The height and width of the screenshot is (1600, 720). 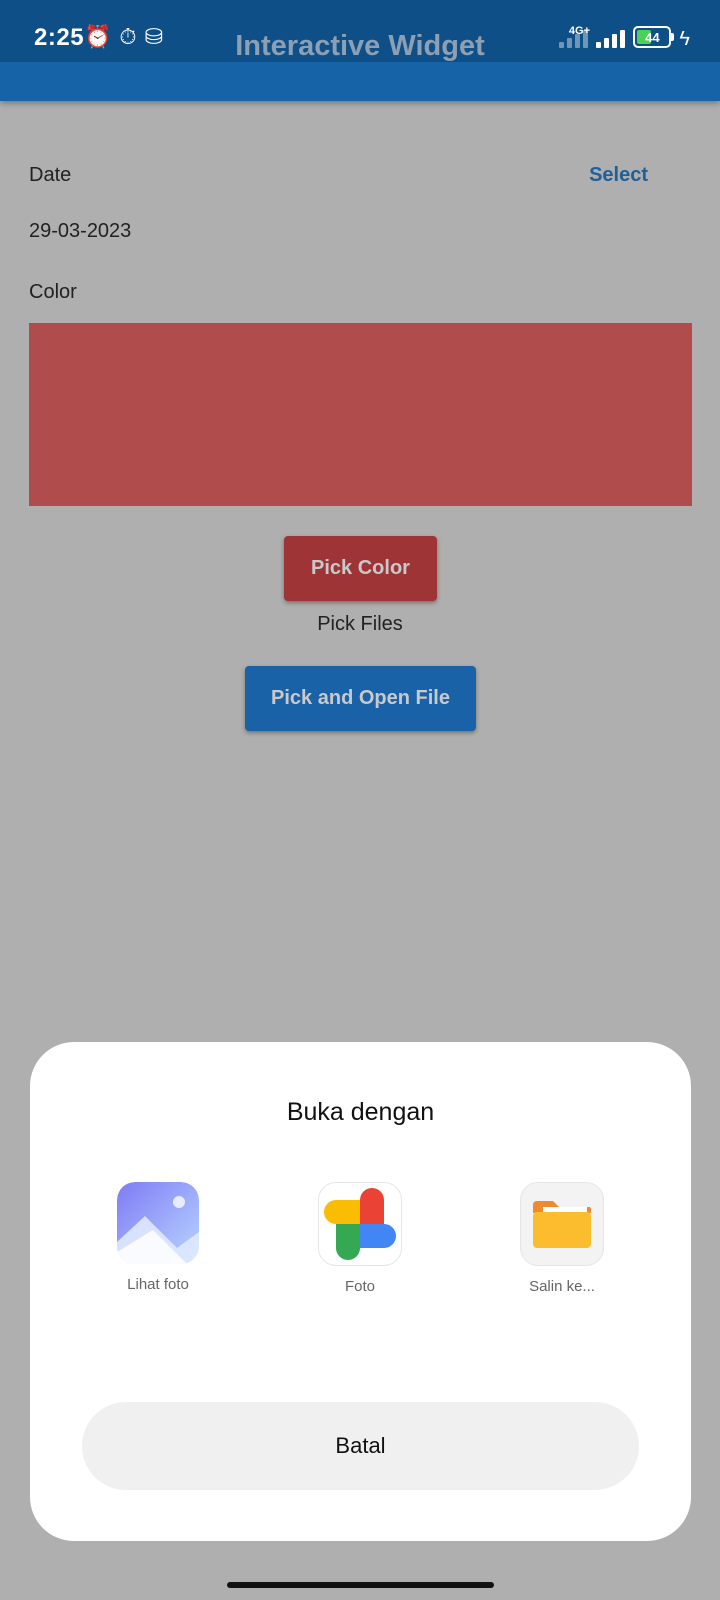 I want to click on app-option-photos: Foto, so click(x=360, y=1238).